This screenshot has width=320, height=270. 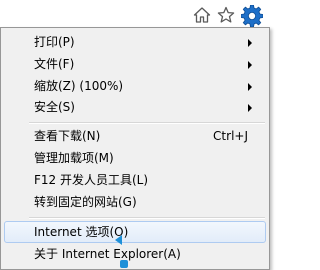 What do you see at coordinates (136, 15) in the screenshot?
I see `browser-toolbar` at bounding box center [136, 15].